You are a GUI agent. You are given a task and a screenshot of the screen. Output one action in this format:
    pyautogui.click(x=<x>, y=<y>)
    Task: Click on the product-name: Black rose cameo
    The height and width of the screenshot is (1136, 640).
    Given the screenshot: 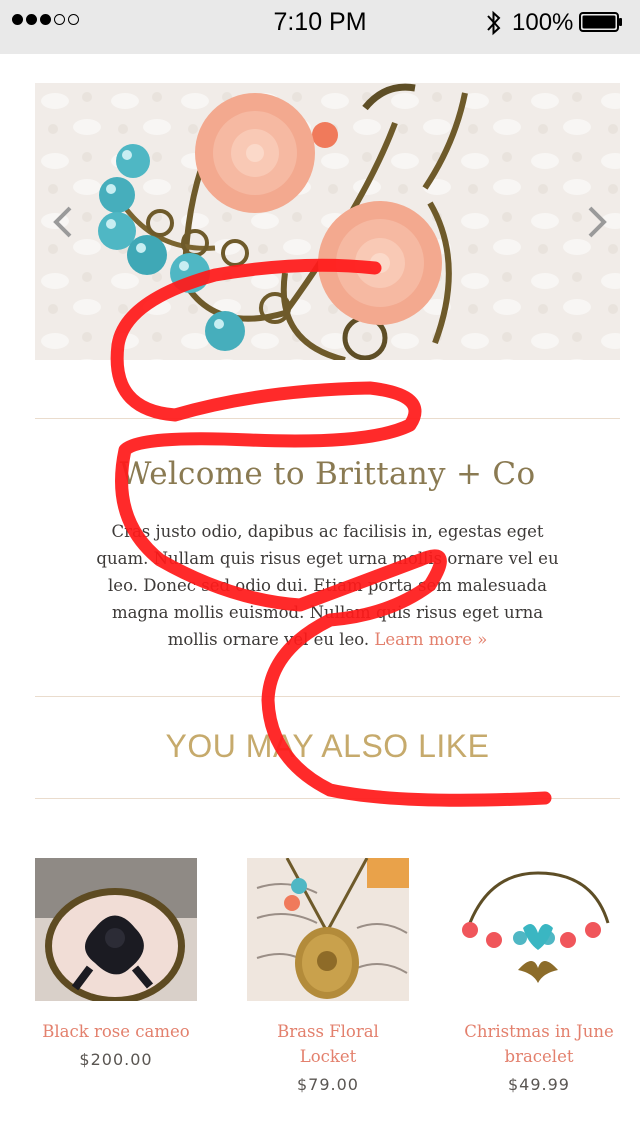 What is the action you would take?
    pyautogui.click(x=116, y=1031)
    